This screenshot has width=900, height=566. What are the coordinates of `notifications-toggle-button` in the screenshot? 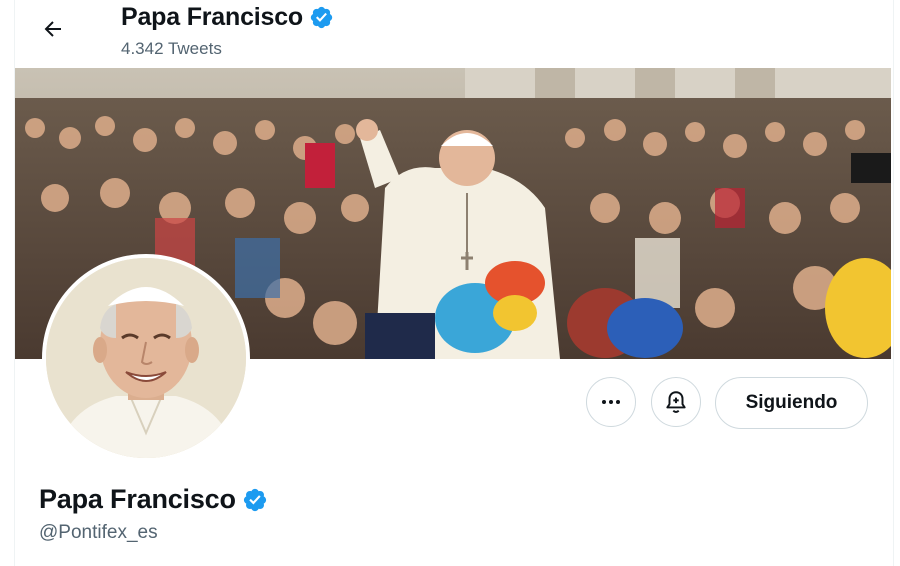 It's located at (676, 402).